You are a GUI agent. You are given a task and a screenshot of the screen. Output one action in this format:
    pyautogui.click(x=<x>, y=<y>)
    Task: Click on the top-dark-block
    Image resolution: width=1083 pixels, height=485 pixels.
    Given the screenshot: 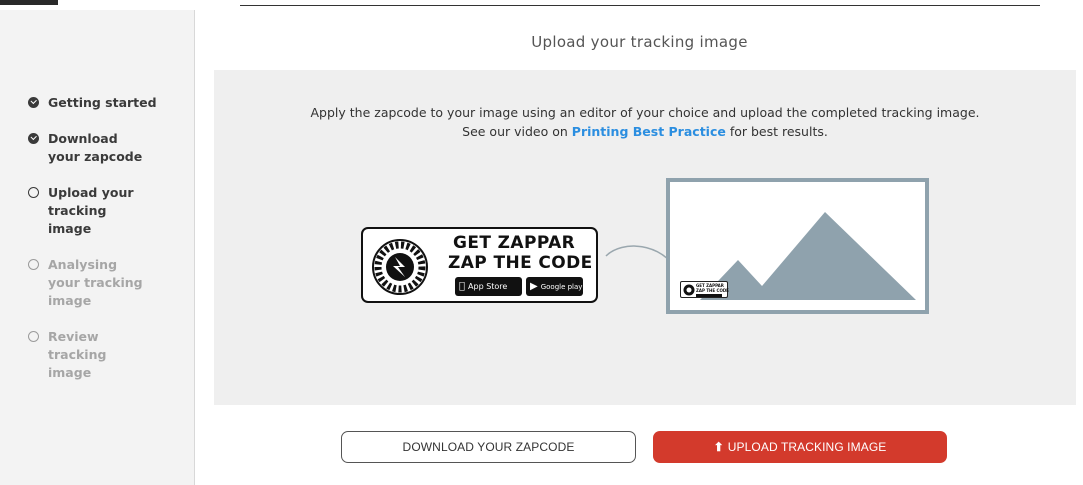 What is the action you would take?
    pyautogui.click(x=29, y=2)
    